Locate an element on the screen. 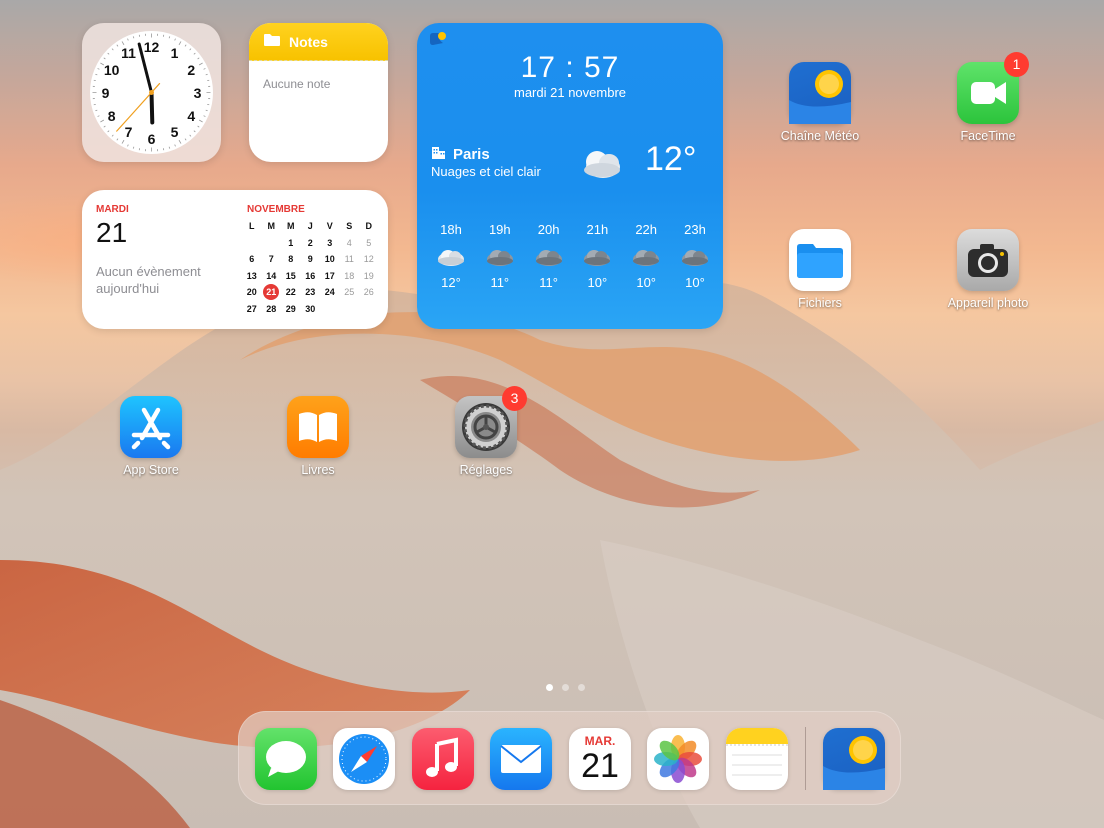 The width and height of the screenshot is (1104, 828). weather-hour: 19h 11° is located at coordinates (500, 256).